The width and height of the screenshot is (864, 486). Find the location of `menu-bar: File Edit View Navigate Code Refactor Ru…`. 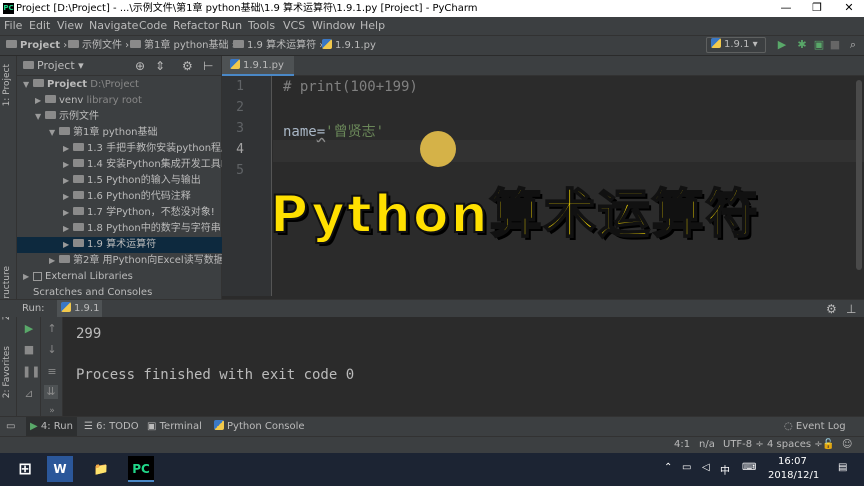

menu-bar: File Edit View Navigate Code Refactor Ru… is located at coordinates (432, 26).